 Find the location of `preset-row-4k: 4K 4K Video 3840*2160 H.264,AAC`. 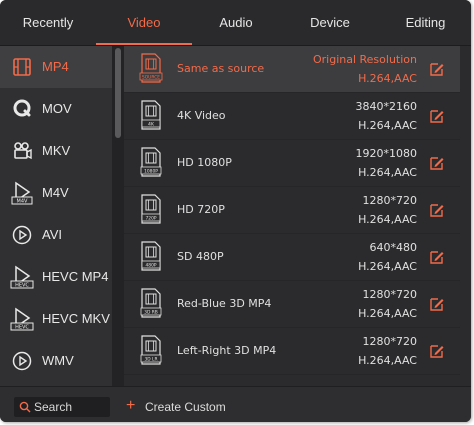

preset-row-4k: 4K 4K Video 3840*2160 H.264,AAC is located at coordinates (292, 116).